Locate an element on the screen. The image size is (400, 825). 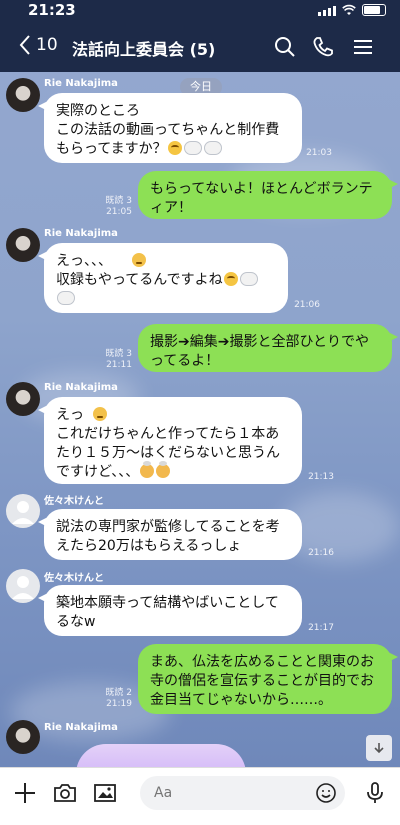
mic-icon is located at coordinates (375, 793).